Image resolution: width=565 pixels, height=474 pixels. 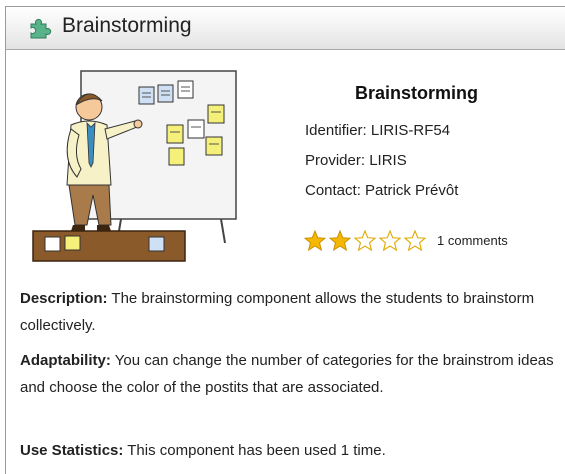 I want to click on puzzle-piece-icon, so click(x=41, y=28).